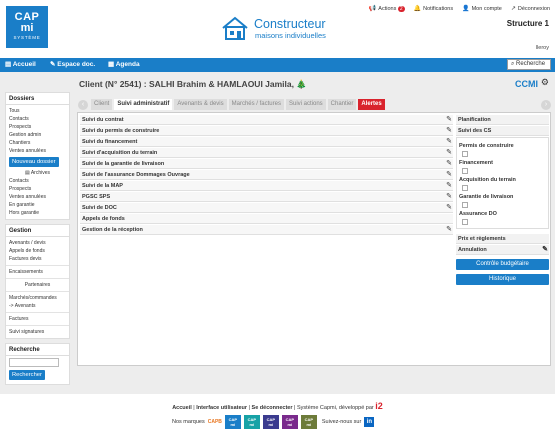  Describe the element at coordinates (305, 104) in the screenshot. I see `tab-suivi-actions: Suivi actions` at that location.